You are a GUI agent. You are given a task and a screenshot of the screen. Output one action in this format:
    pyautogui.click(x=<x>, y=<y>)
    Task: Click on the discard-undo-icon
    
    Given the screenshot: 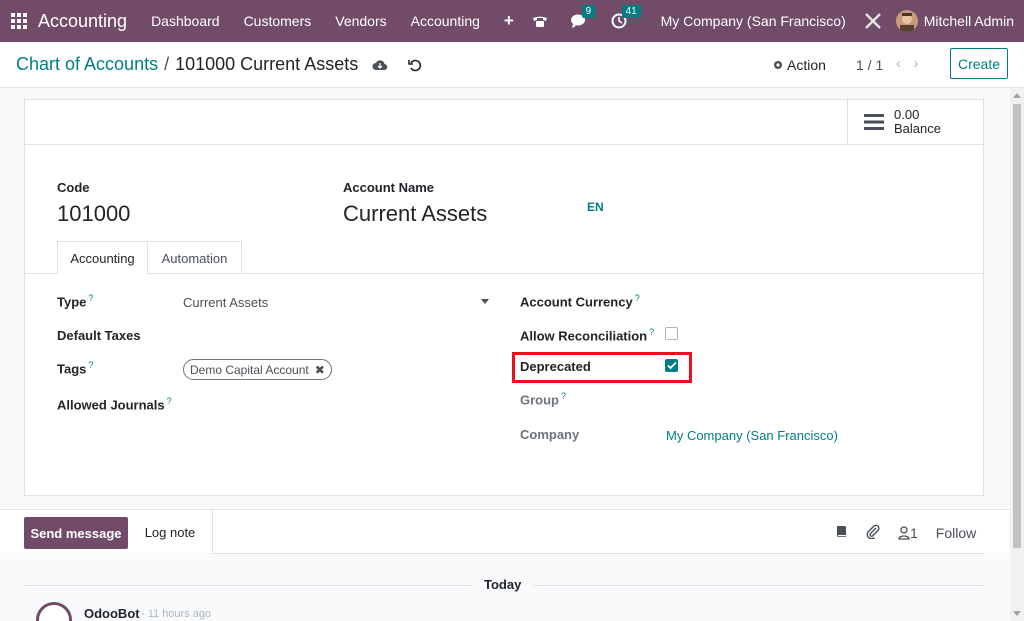 What is the action you would take?
    pyautogui.click(x=415, y=65)
    